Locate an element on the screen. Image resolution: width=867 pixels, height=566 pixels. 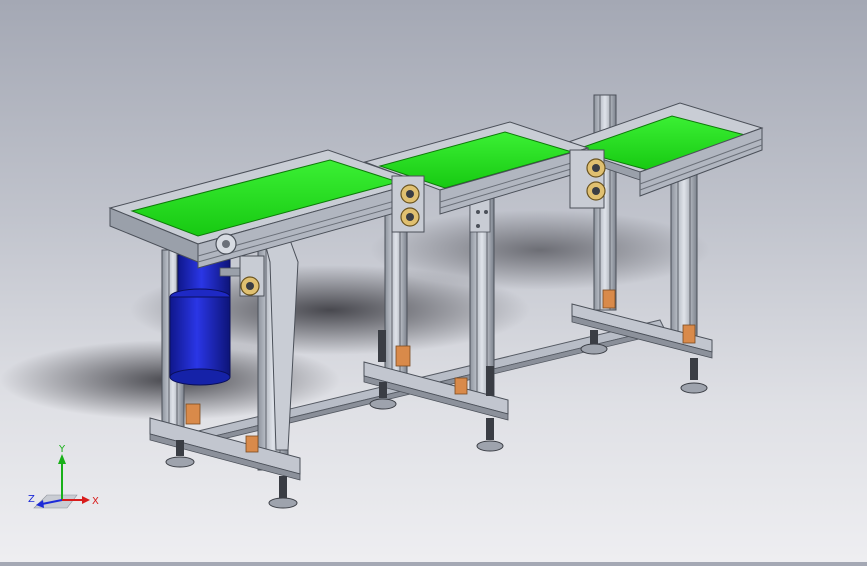
y-axis-label: Y is located at coordinates (62, 449).